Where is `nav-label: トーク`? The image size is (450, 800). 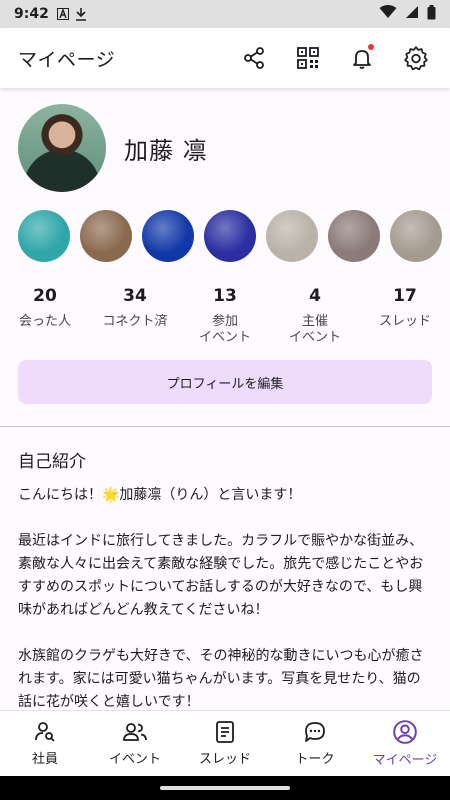
nav-label: トーク is located at coordinates (315, 759).